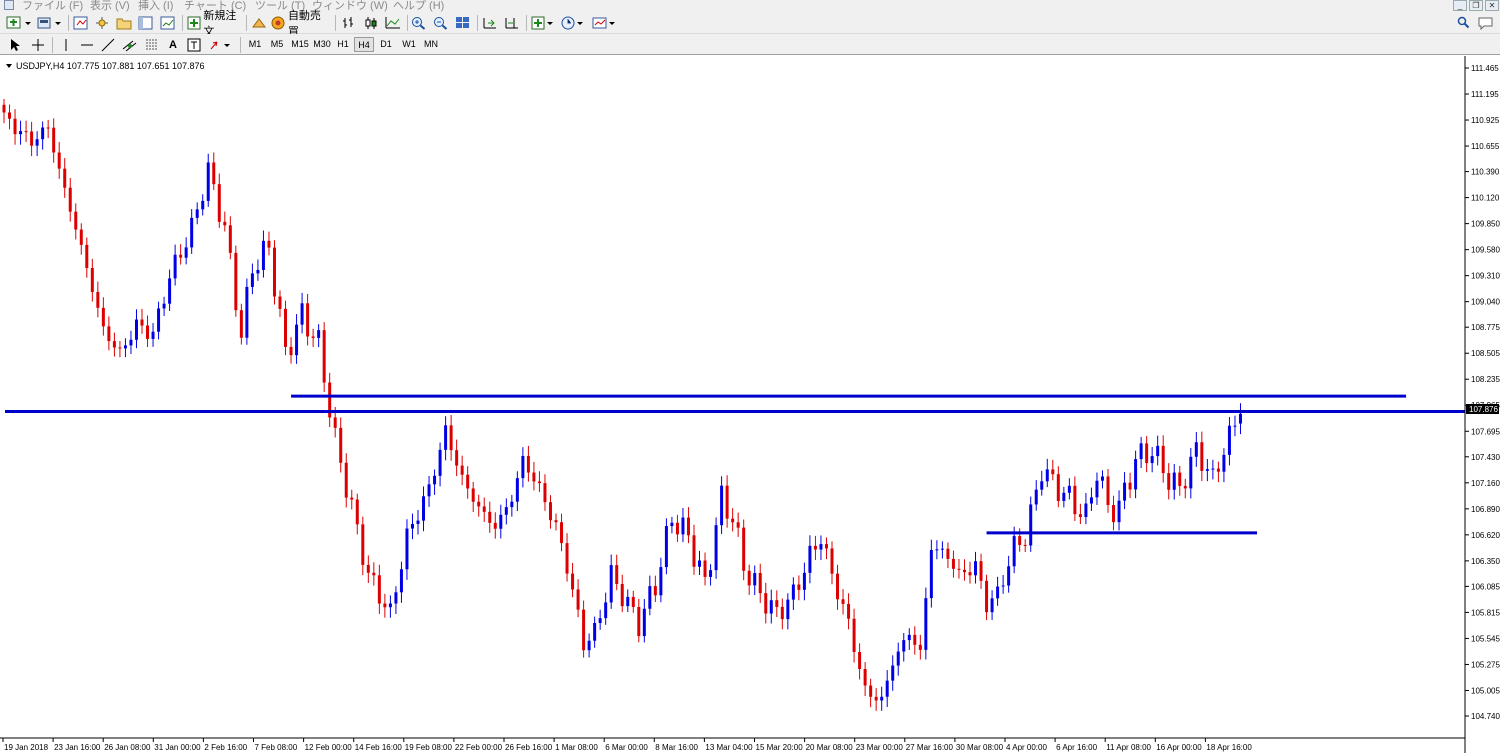 The width and height of the screenshot is (1500, 753). Describe the element at coordinates (108, 45) in the screenshot. I see `trendline-button` at that location.